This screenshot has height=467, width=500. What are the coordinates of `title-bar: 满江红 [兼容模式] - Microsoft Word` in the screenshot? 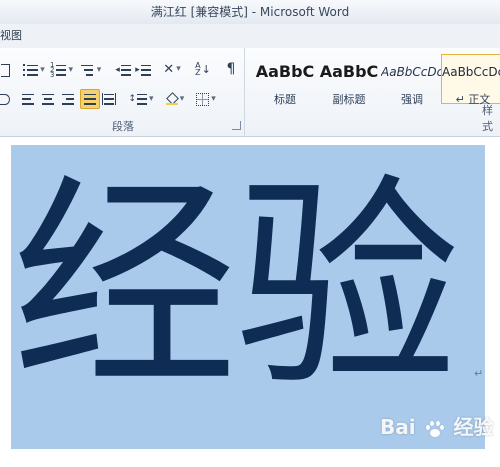 It's located at (250, 12).